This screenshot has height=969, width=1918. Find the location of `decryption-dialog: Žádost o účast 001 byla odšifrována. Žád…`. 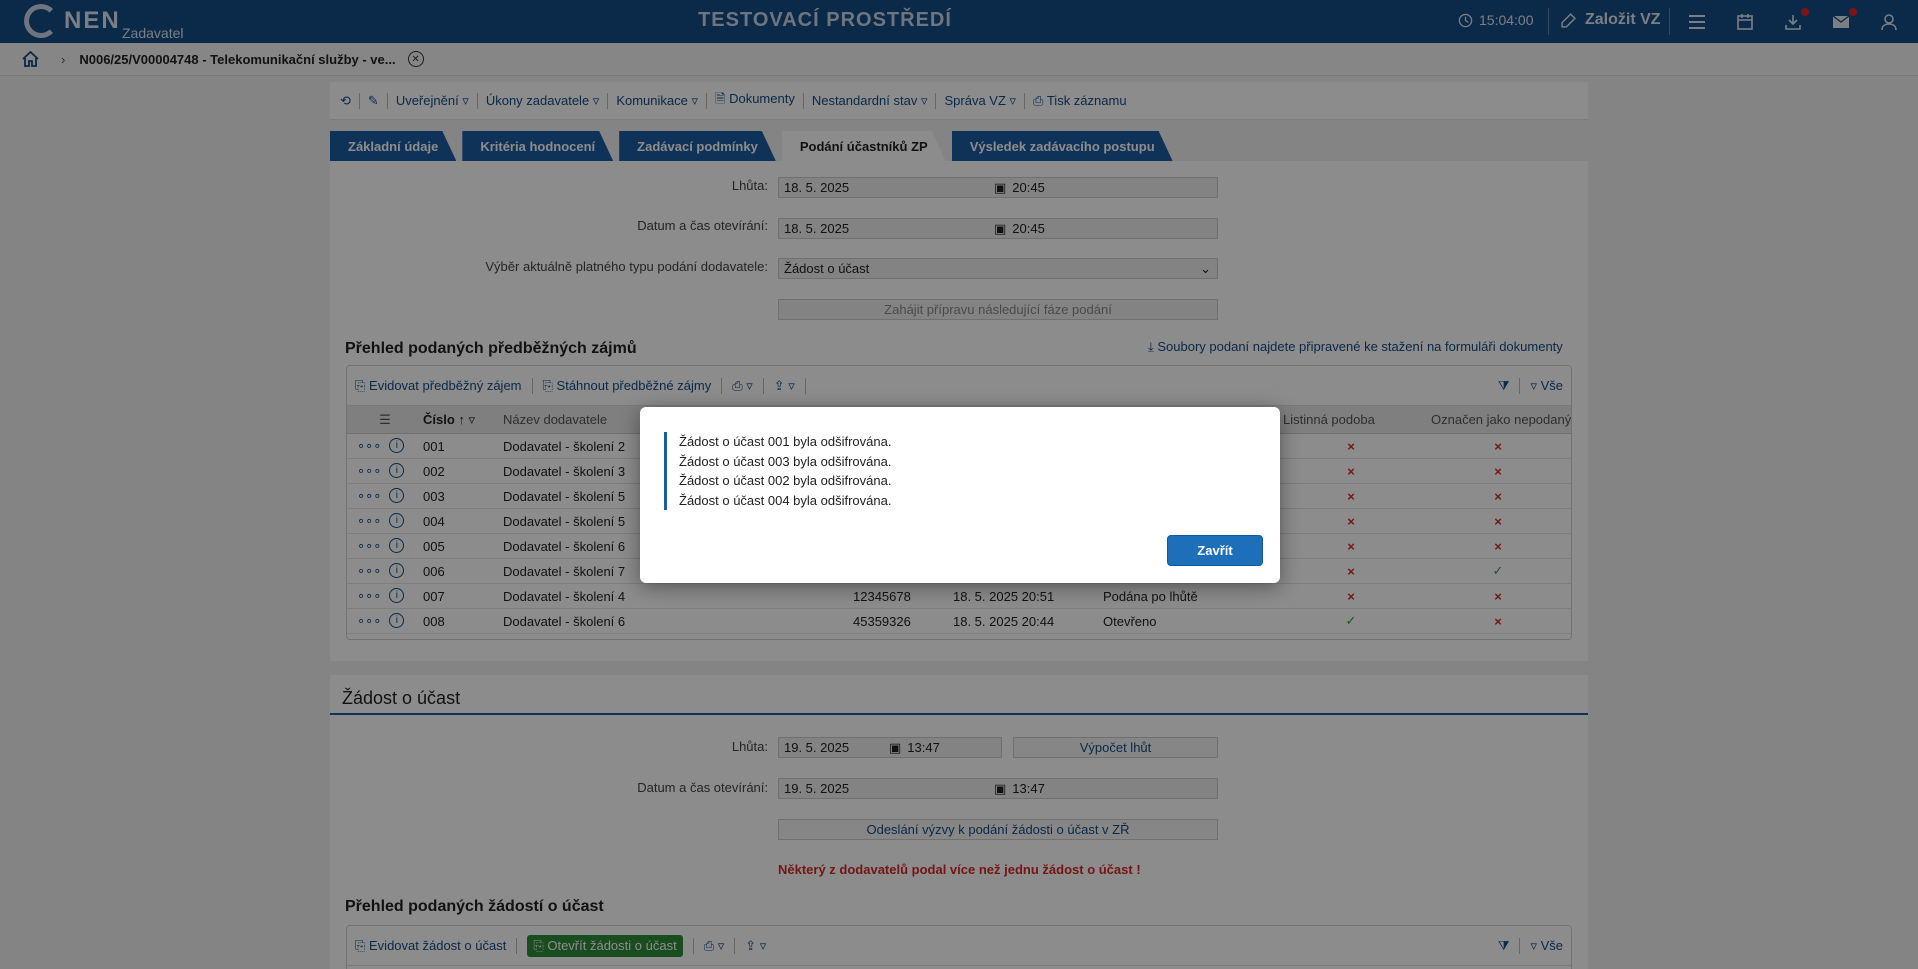

decryption-dialog: Žádost o účast 001 byla odšifrována. Žád… is located at coordinates (960, 495).